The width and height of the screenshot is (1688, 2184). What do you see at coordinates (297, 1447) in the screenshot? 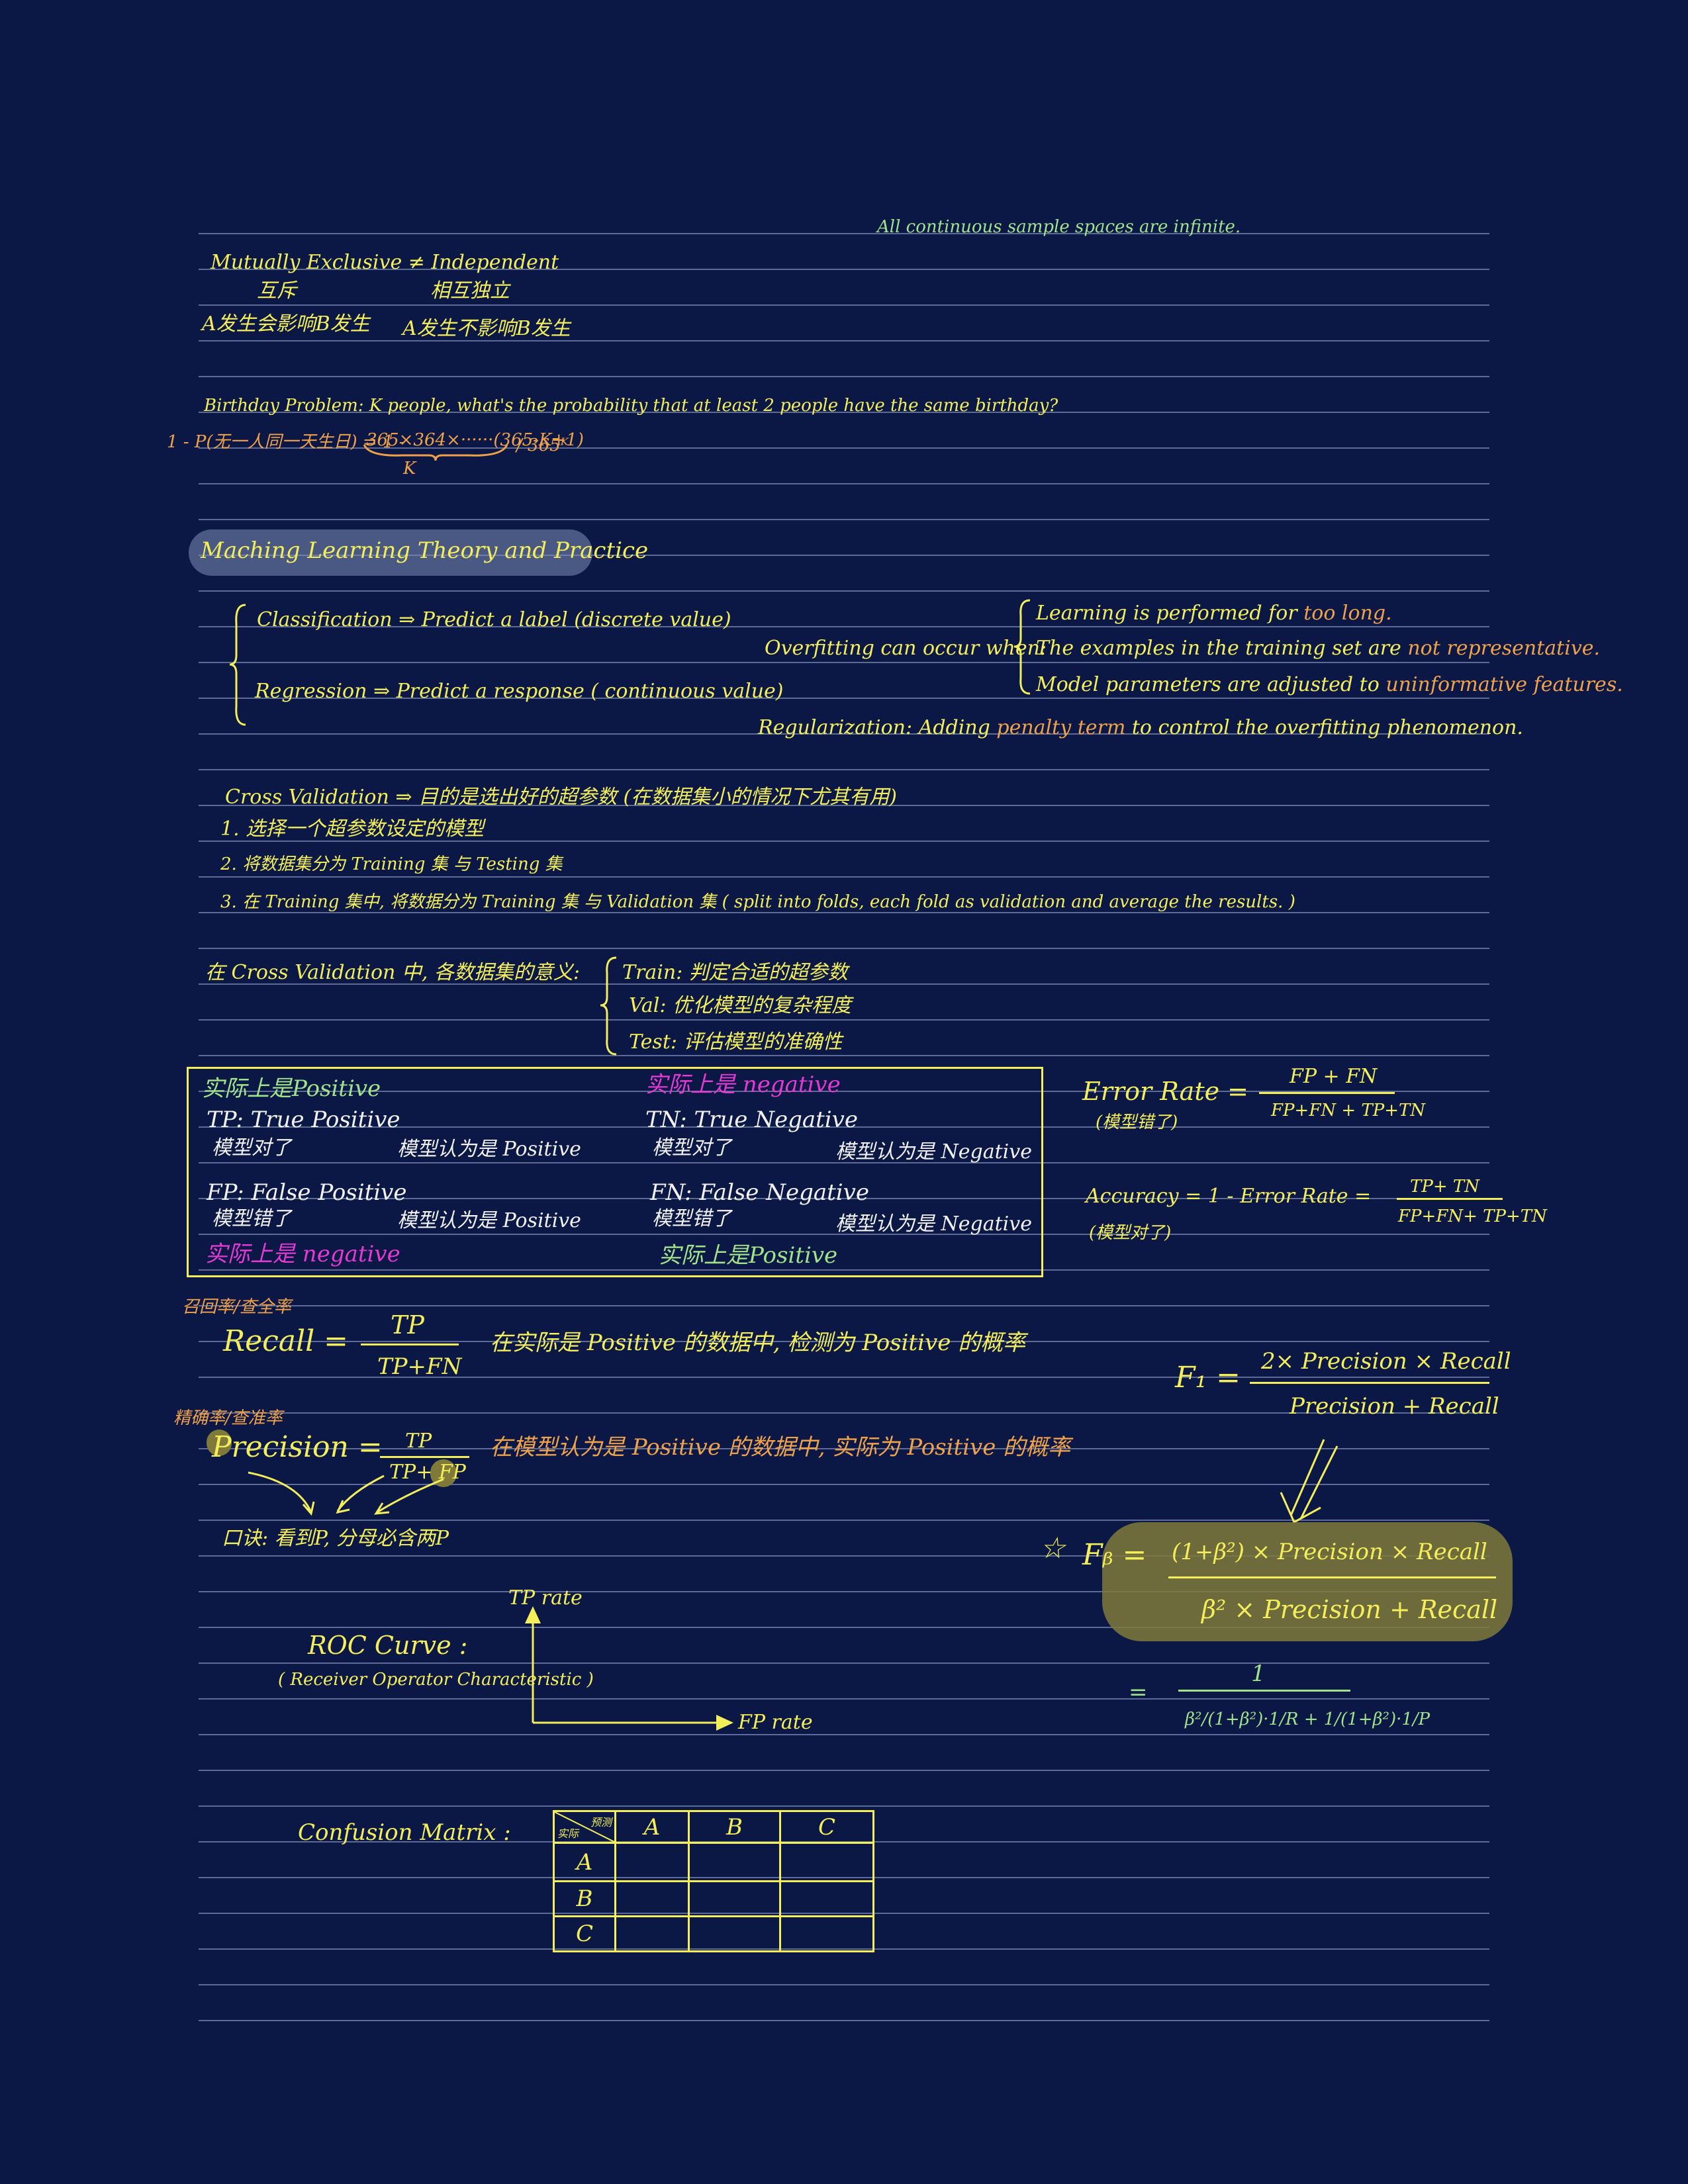
I see `precision-label: Precision =` at bounding box center [297, 1447].